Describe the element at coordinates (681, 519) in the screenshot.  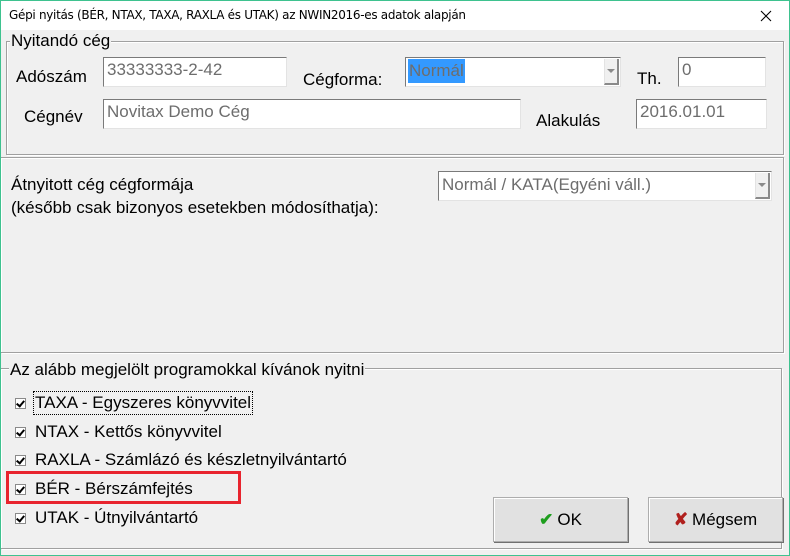
I see `cross-icon: ✘` at that location.